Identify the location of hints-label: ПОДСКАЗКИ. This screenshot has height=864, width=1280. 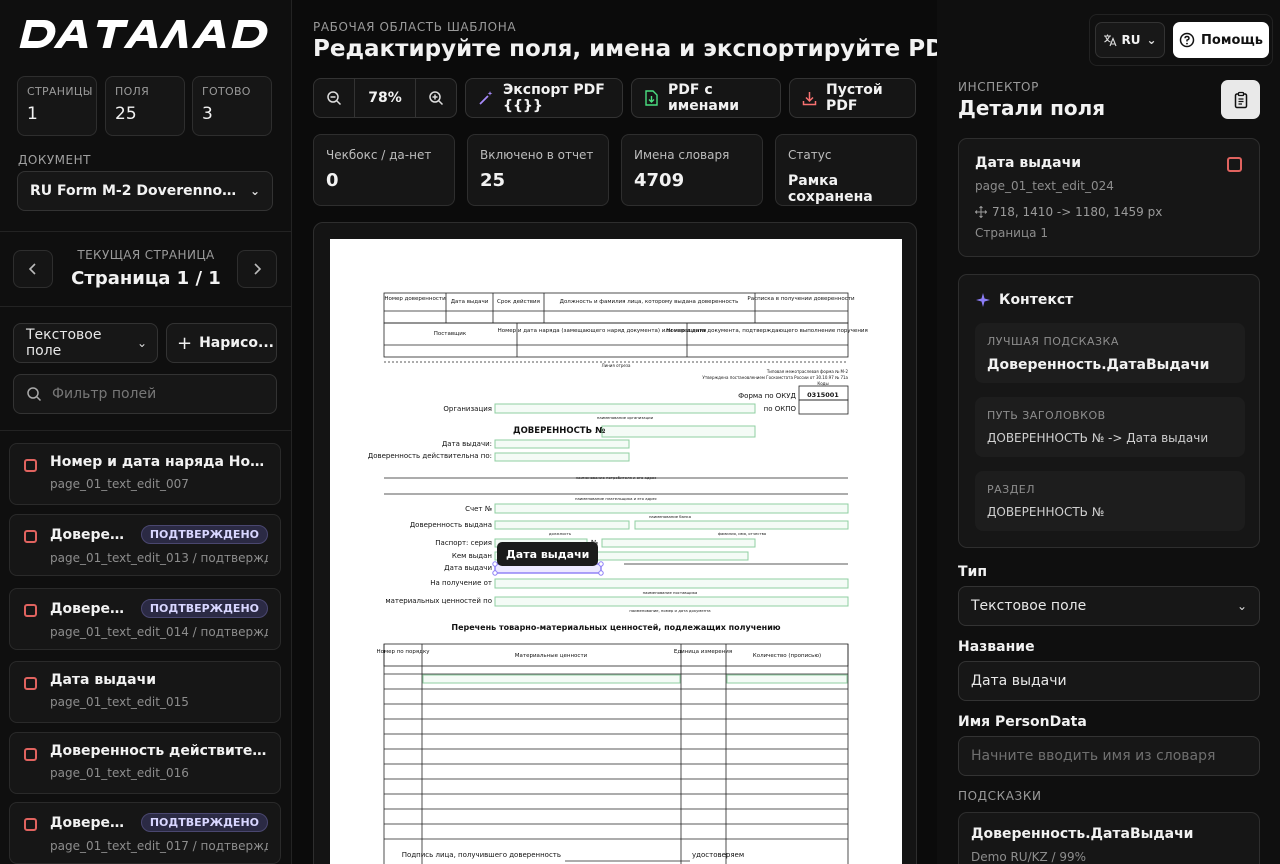
(1000, 796).